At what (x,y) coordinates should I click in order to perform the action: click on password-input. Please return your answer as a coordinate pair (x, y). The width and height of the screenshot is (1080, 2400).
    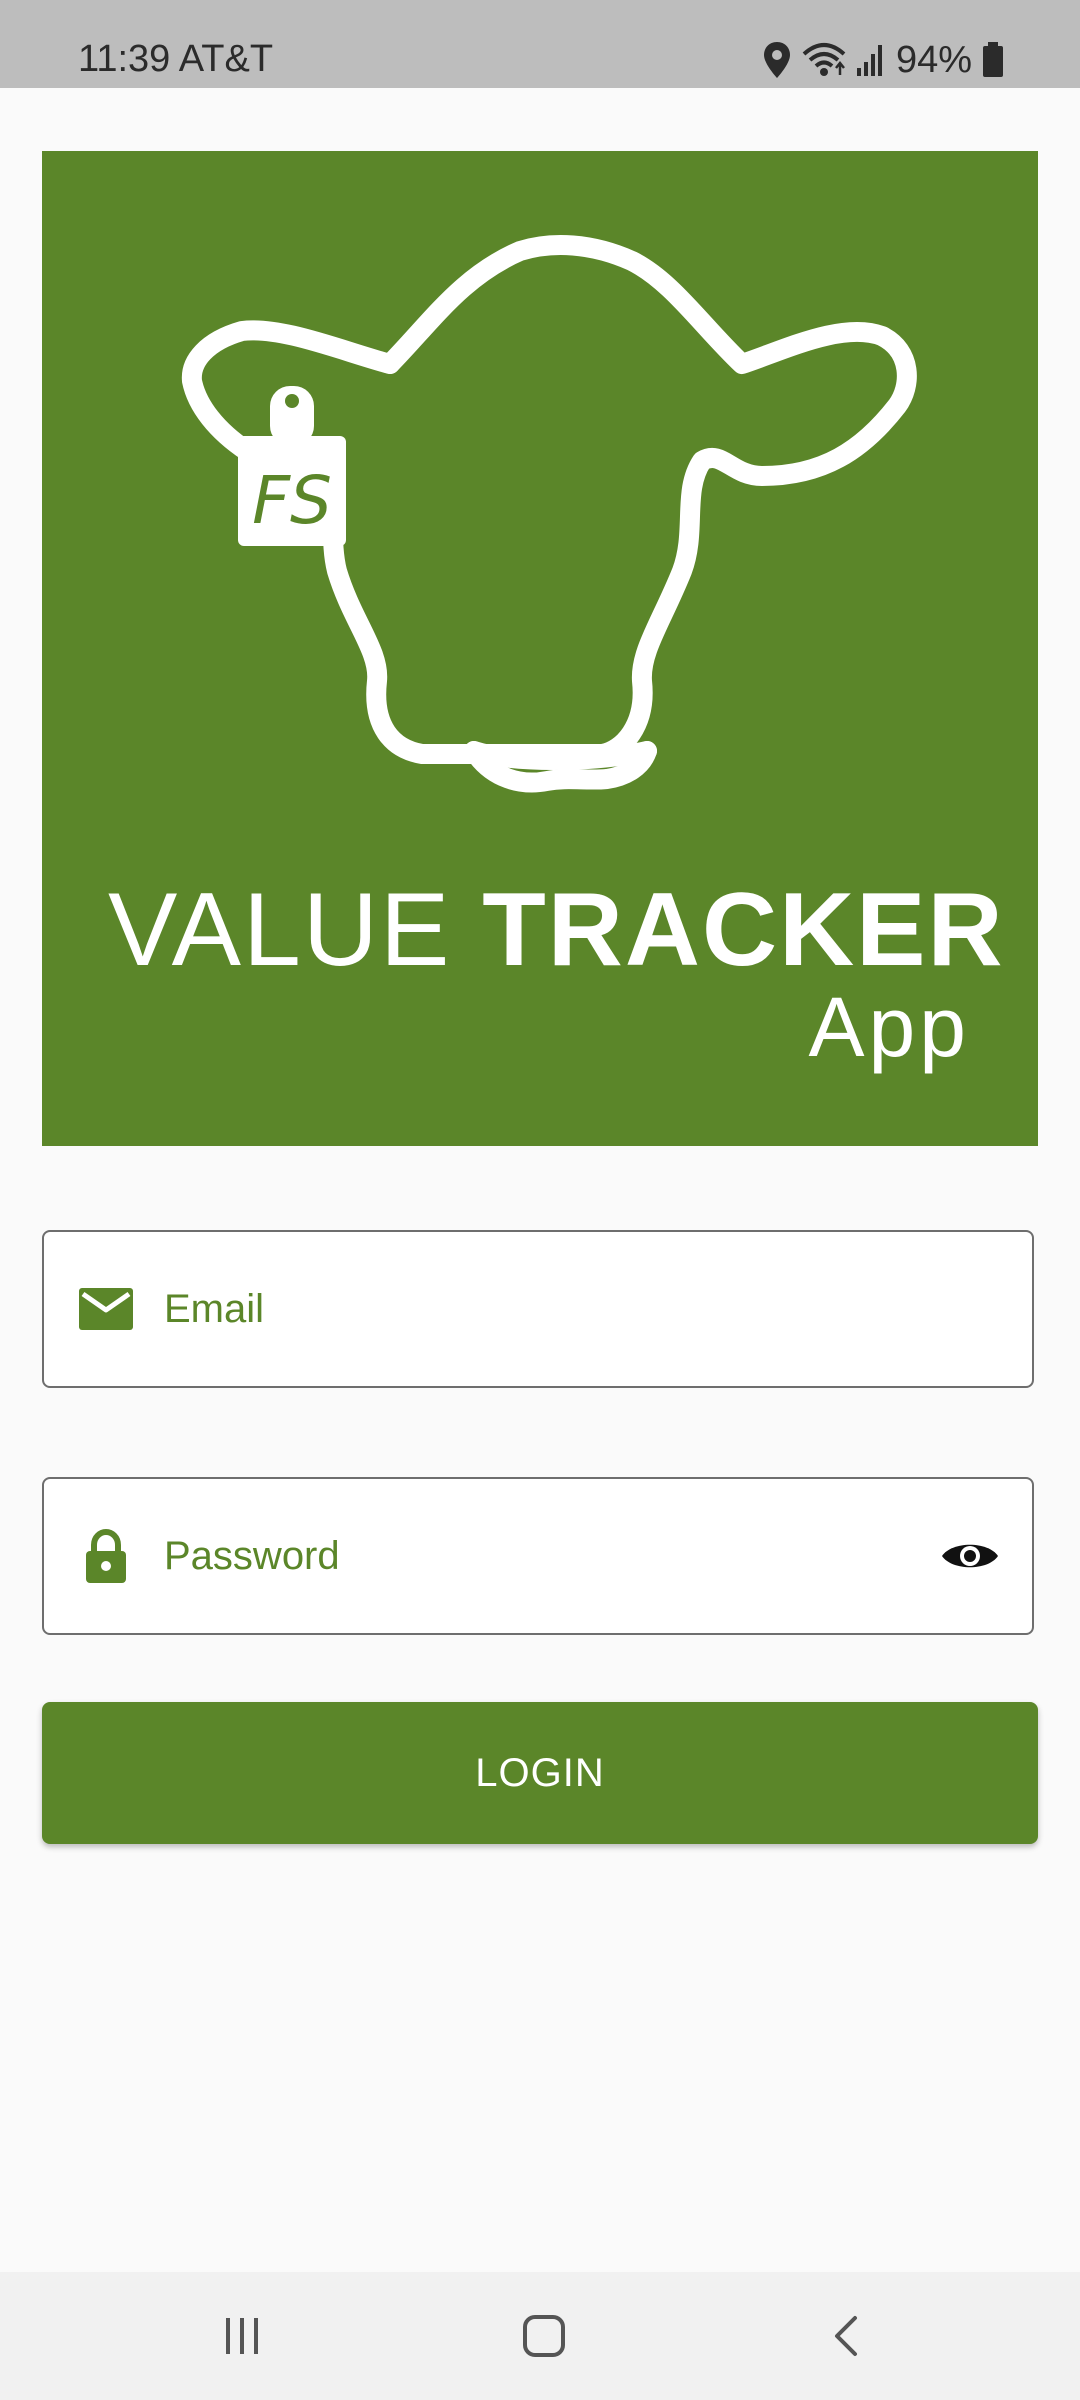
    Looking at the image, I should click on (551, 1556).